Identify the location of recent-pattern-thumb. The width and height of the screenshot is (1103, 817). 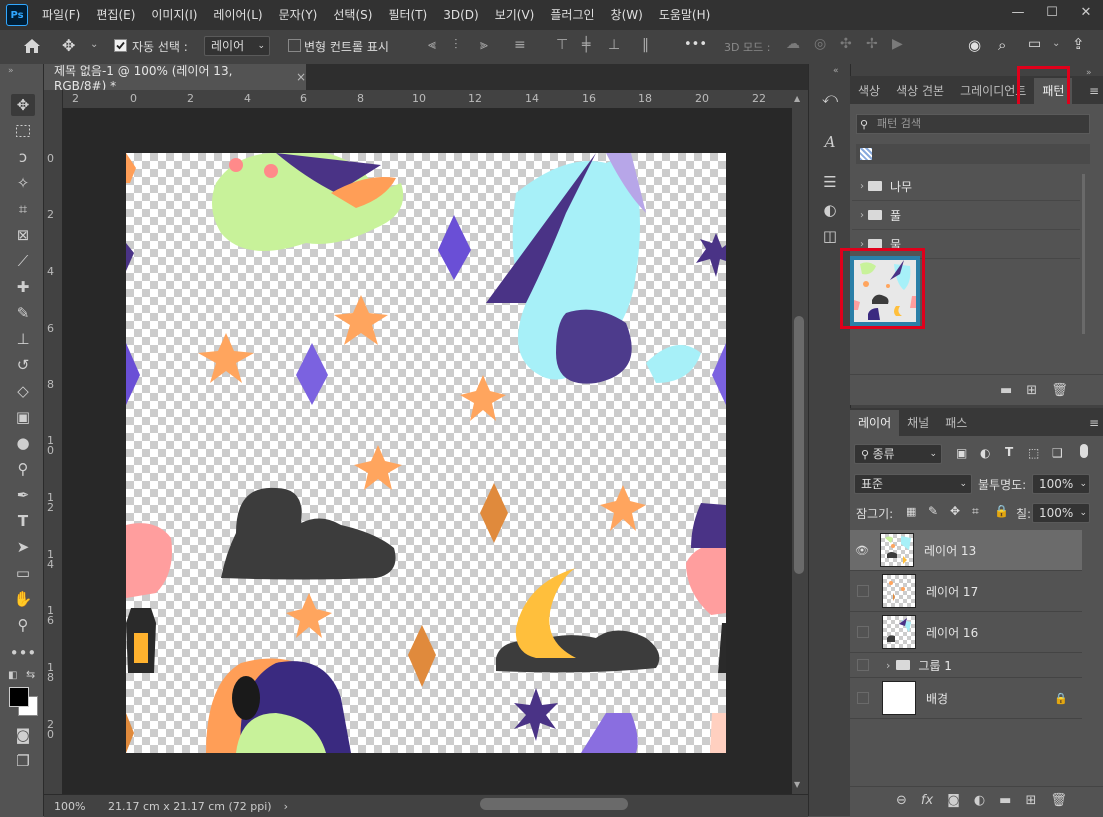
(866, 154).